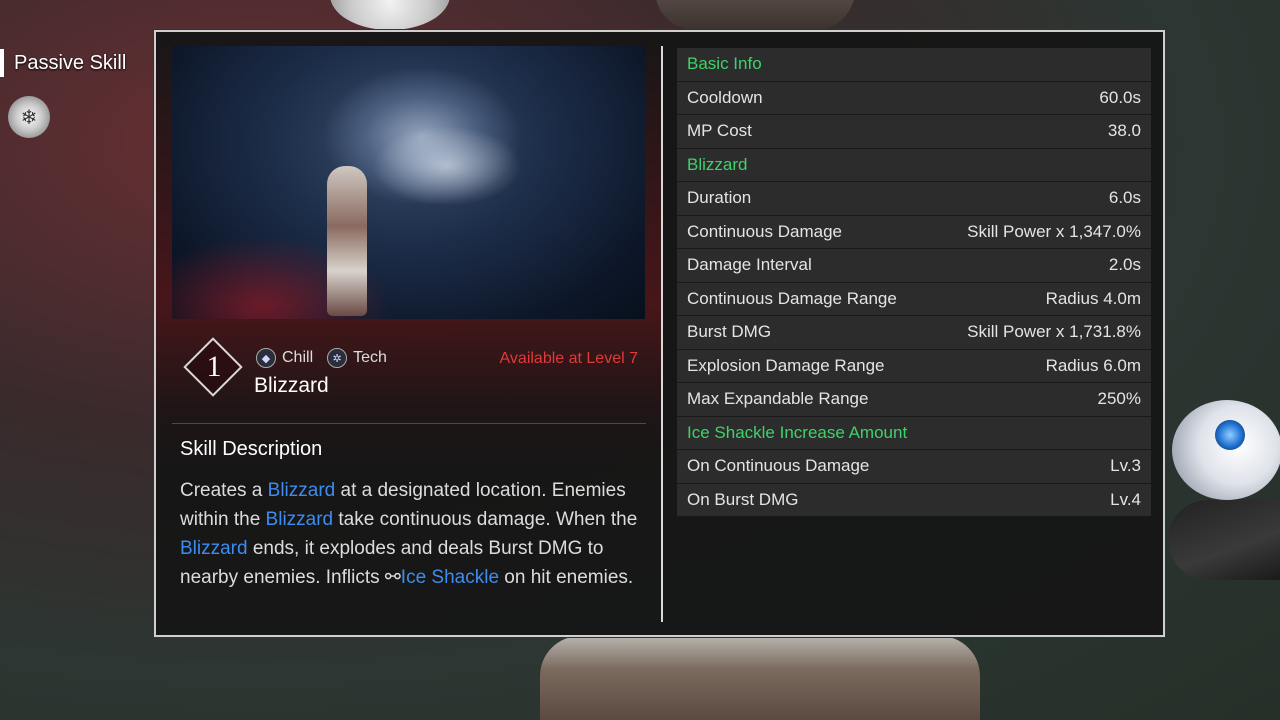 This screenshot has height=720, width=1280. I want to click on tag-tech: ✲ Tech, so click(357, 358).